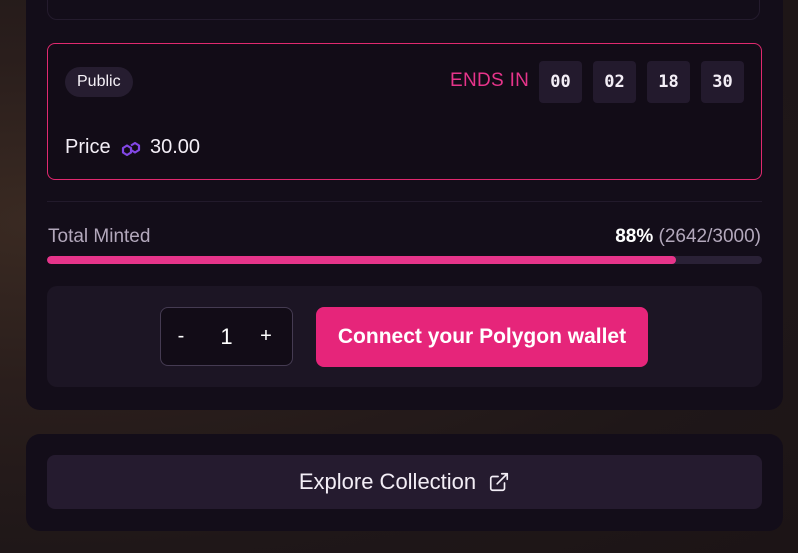 Image resolution: width=798 pixels, height=553 pixels. I want to click on countdown-seconds: 30, so click(722, 82).